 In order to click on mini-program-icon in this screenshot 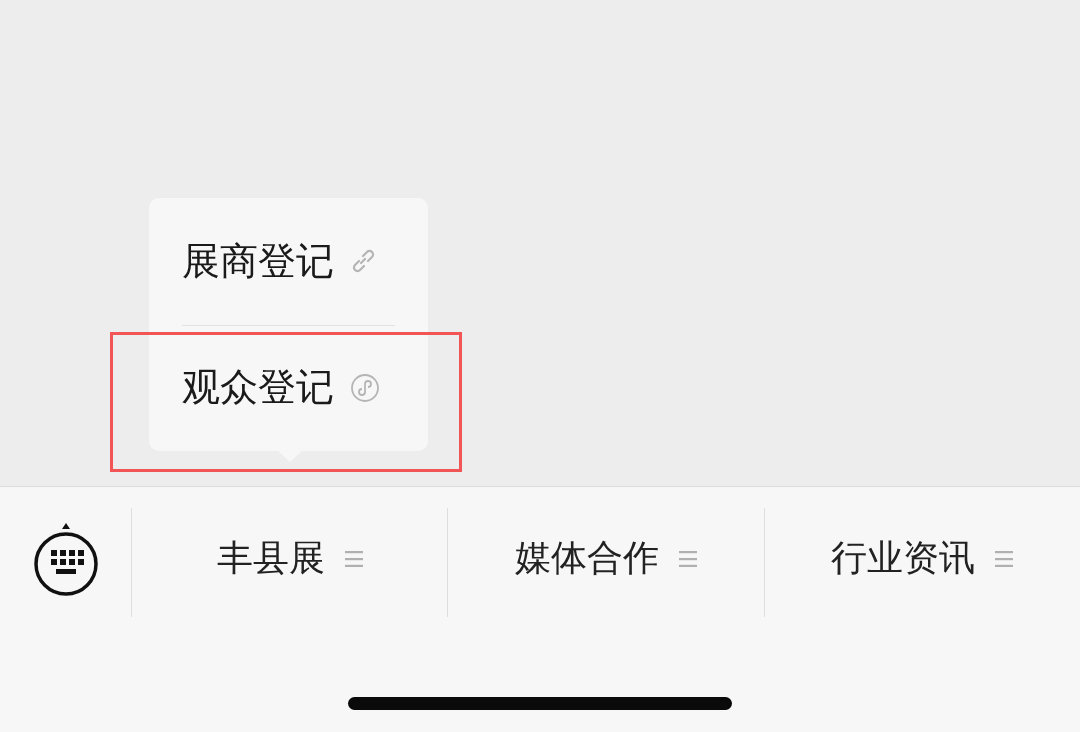, I will do `click(365, 387)`.